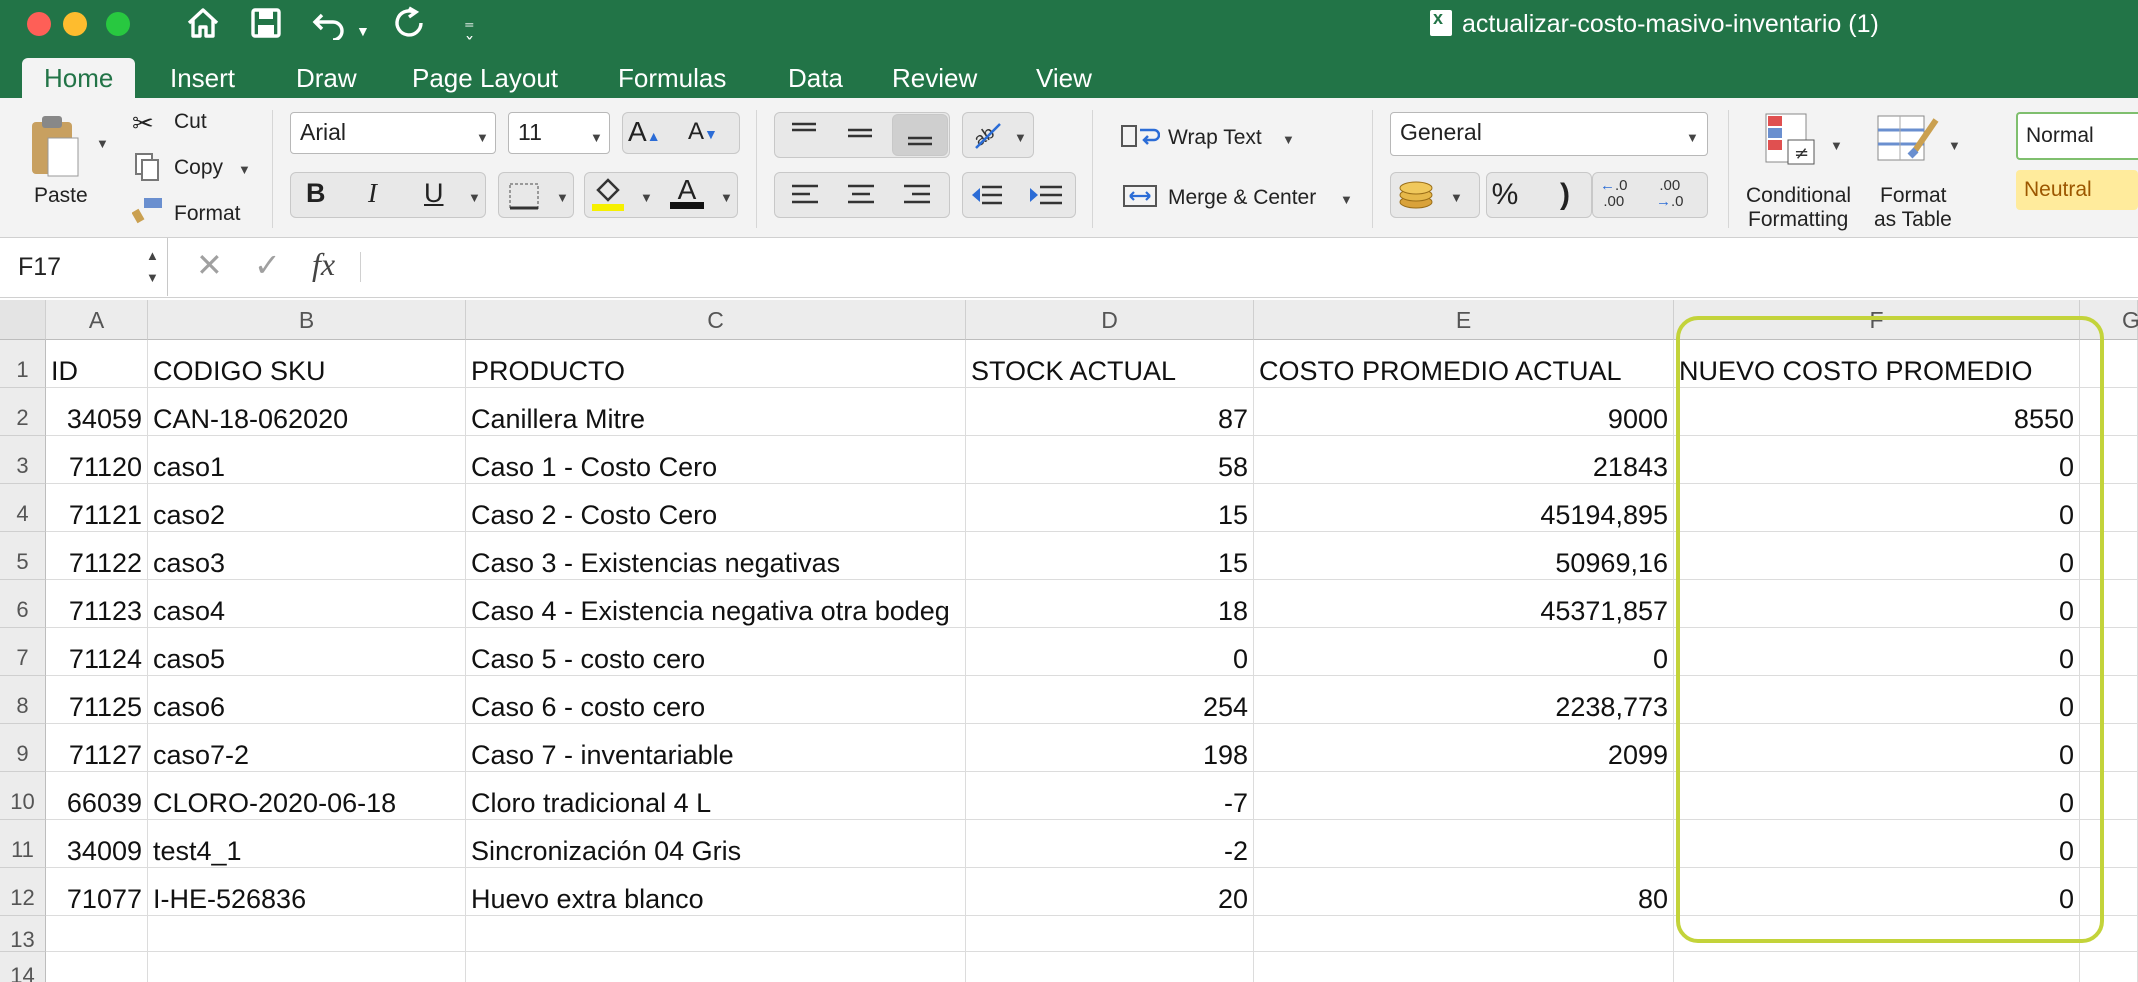 This screenshot has height=982, width=2138. I want to click on cell: Huevo extra blanco, so click(716, 892).